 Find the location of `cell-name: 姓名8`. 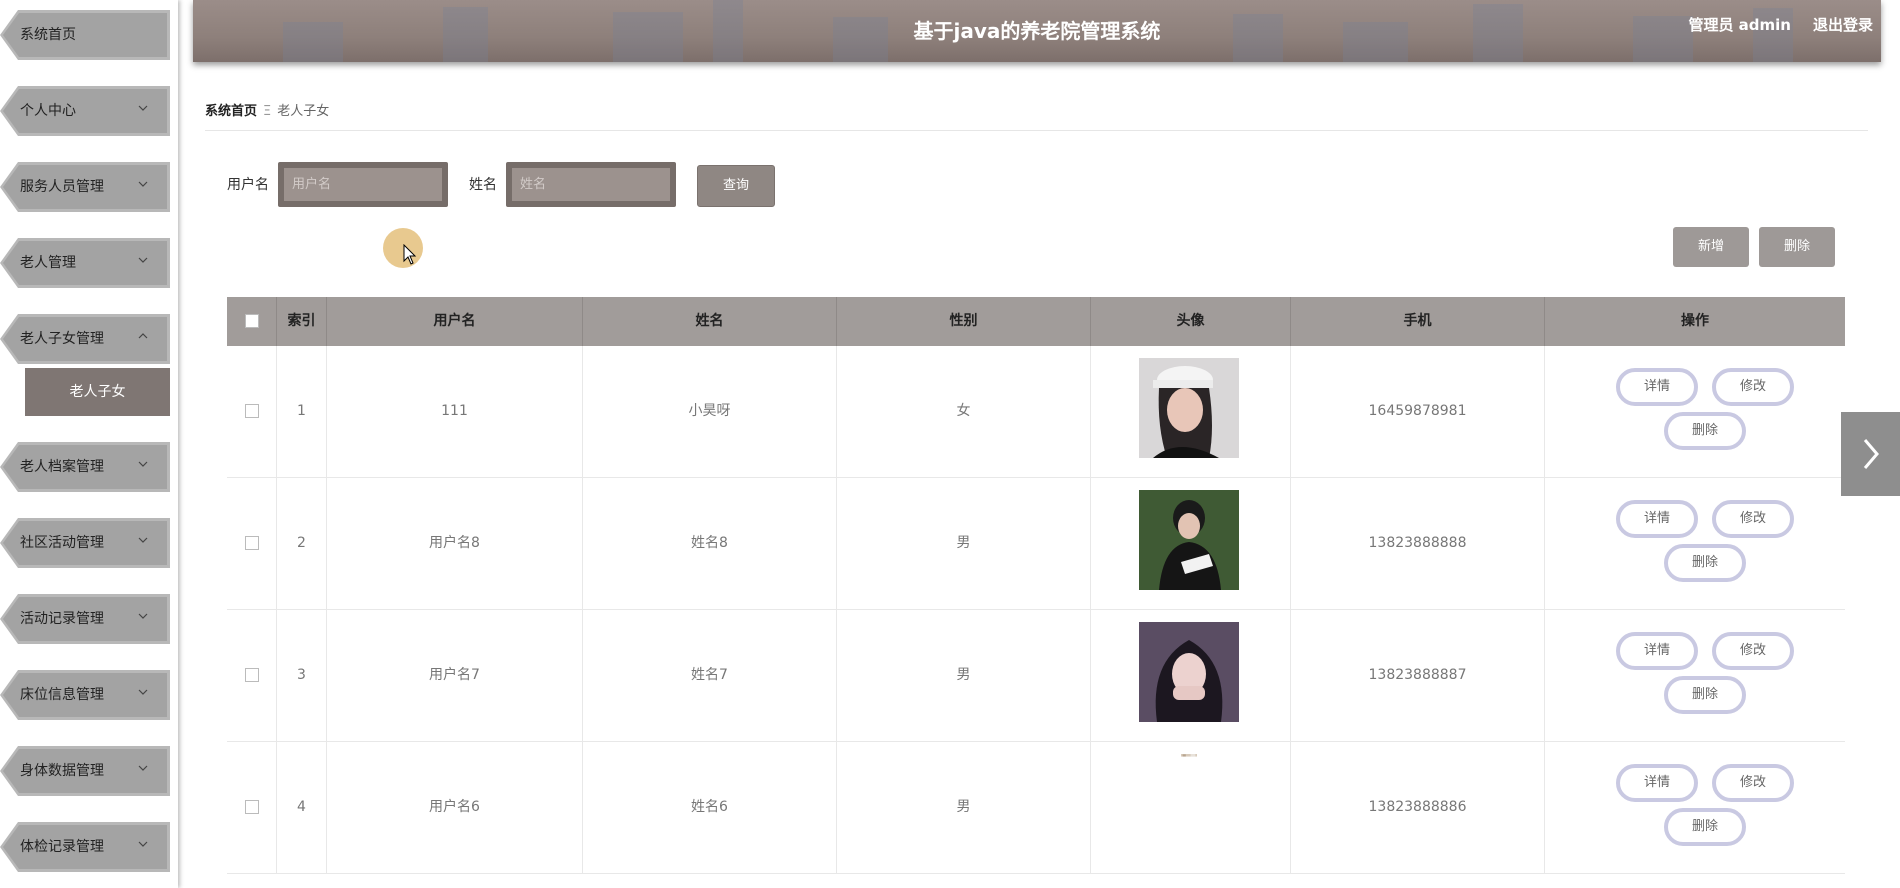

cell-name: 姓名8 is located at coordinates (710, 543).